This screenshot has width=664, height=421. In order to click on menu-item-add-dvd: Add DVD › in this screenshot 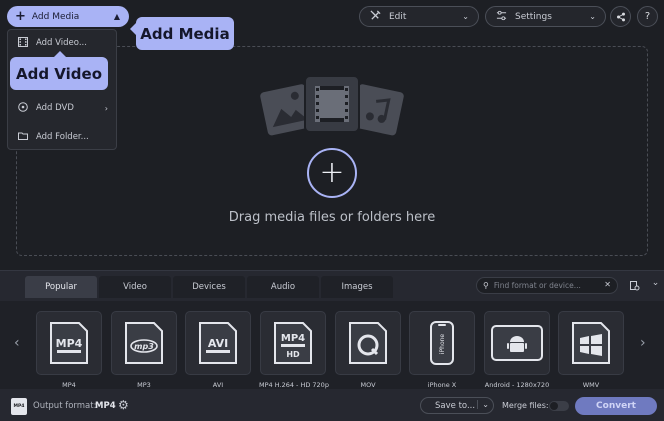, I will do `click(62, 108)`.